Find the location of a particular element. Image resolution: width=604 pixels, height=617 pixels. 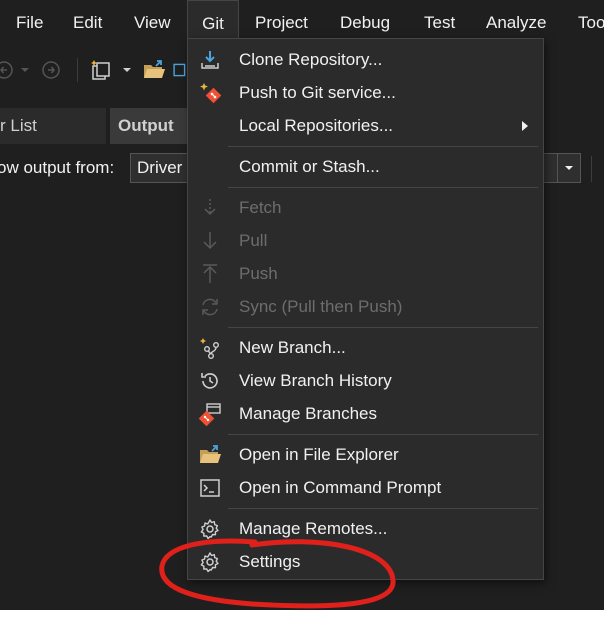

menu-item-open-in-command-prompt: Open in Command Prompt is located at coordinates (365, 487).